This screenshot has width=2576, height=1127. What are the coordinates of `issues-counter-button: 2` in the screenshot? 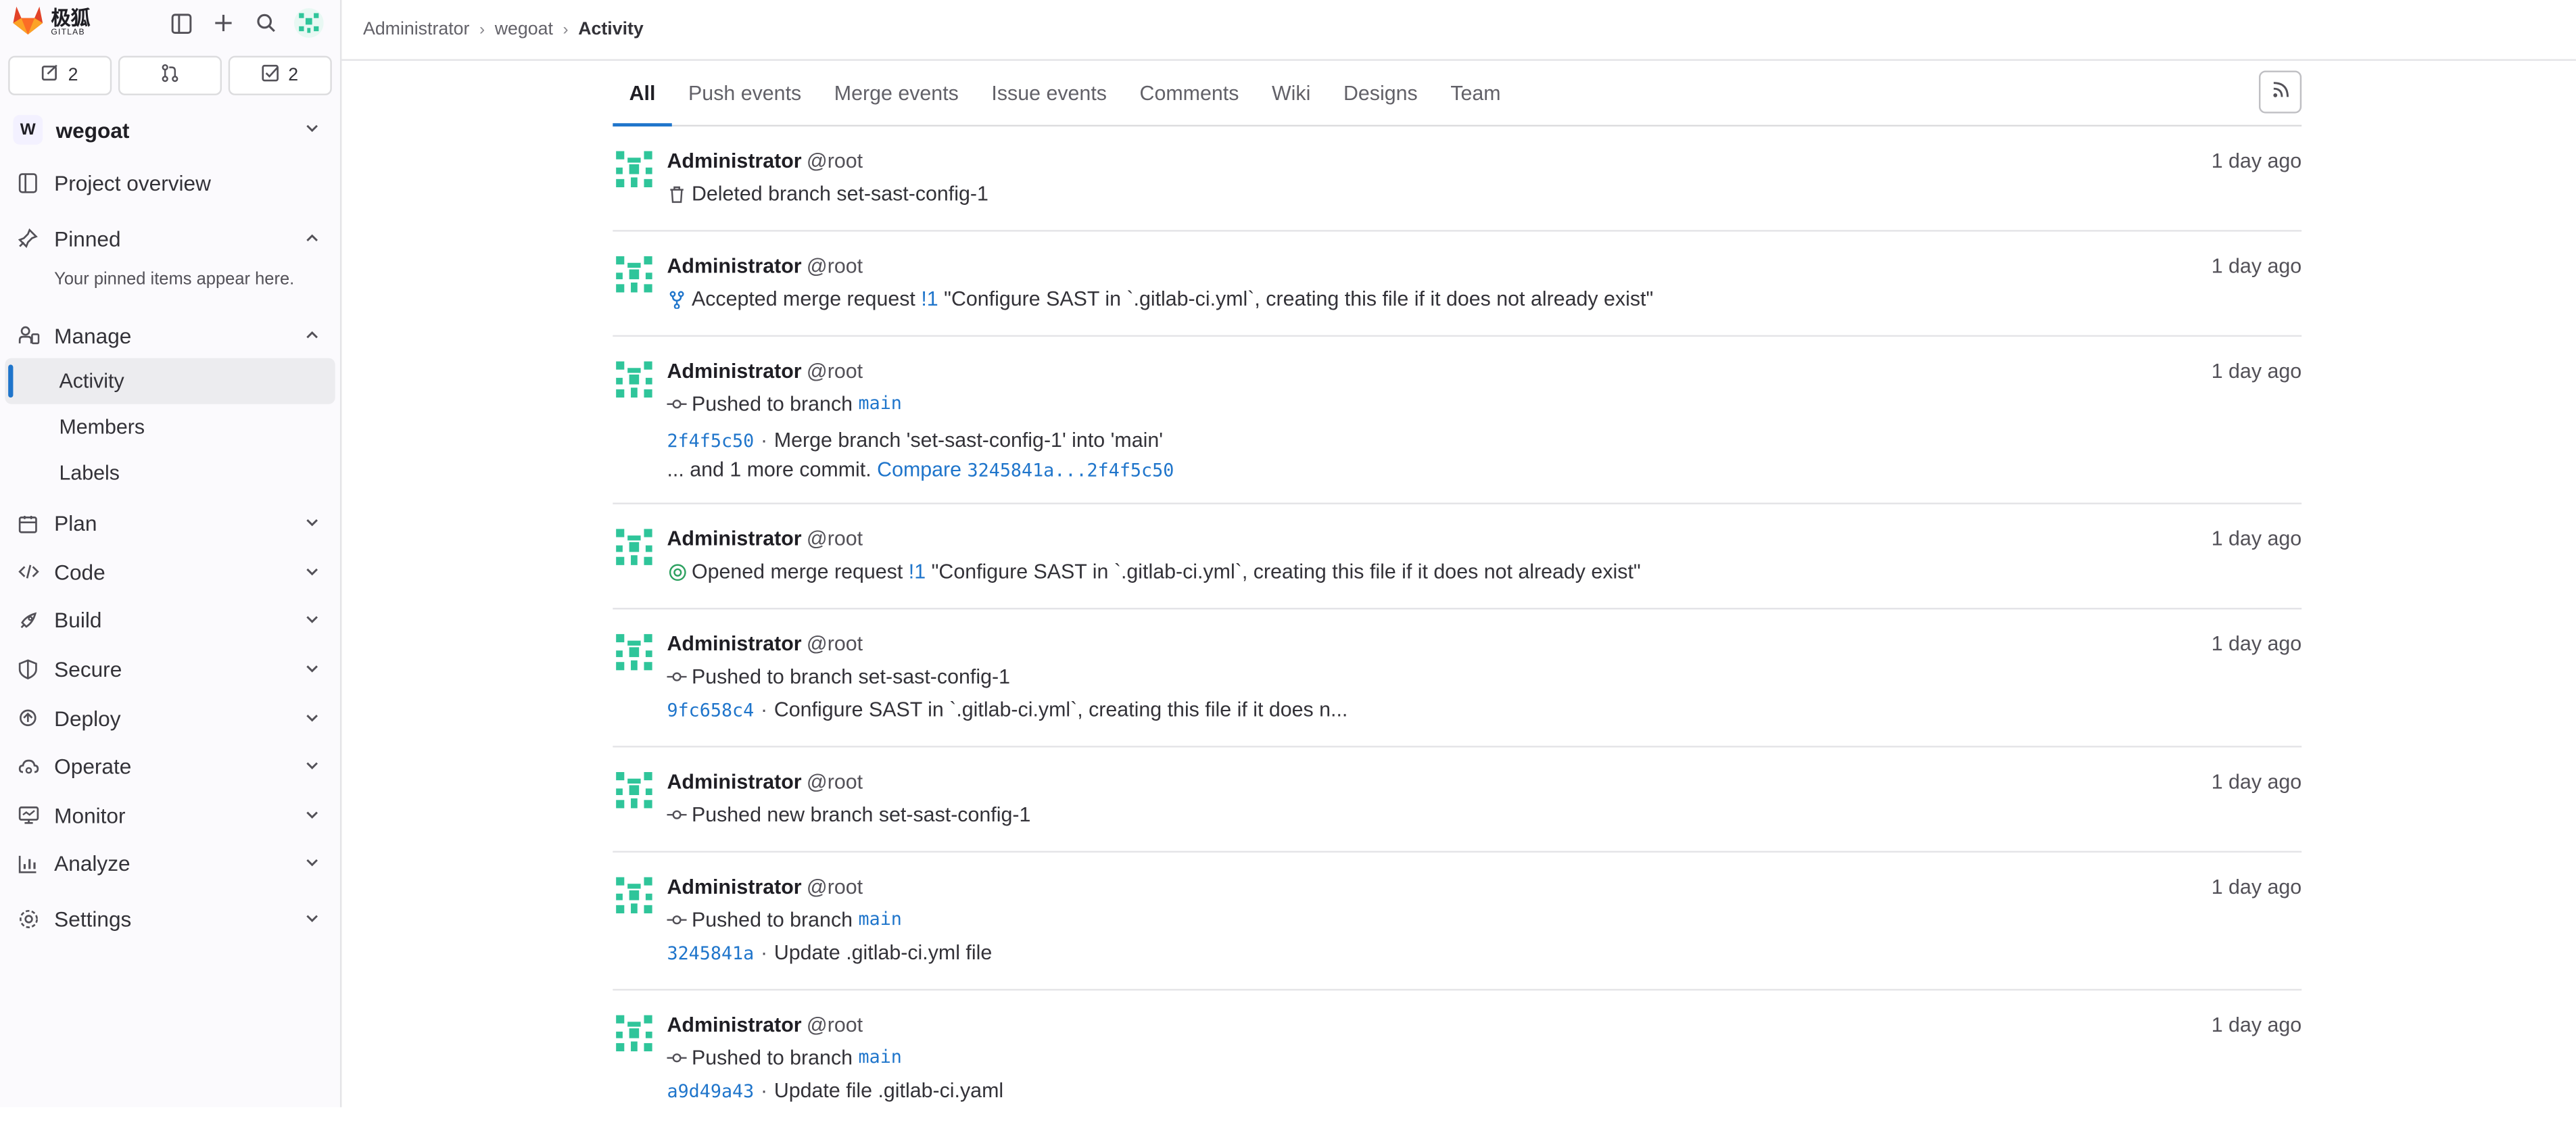 It's located at (60, 75).